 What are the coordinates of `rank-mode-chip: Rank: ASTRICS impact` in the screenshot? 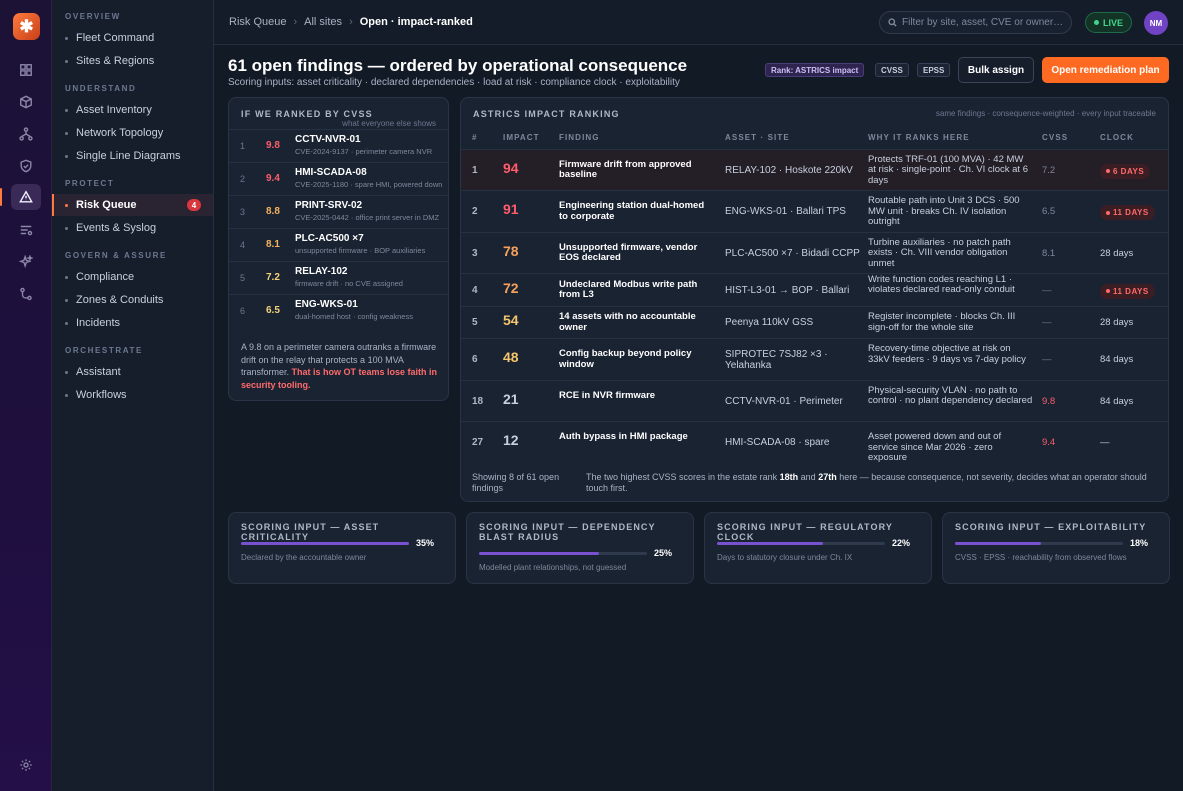 It's located at (815, 70).